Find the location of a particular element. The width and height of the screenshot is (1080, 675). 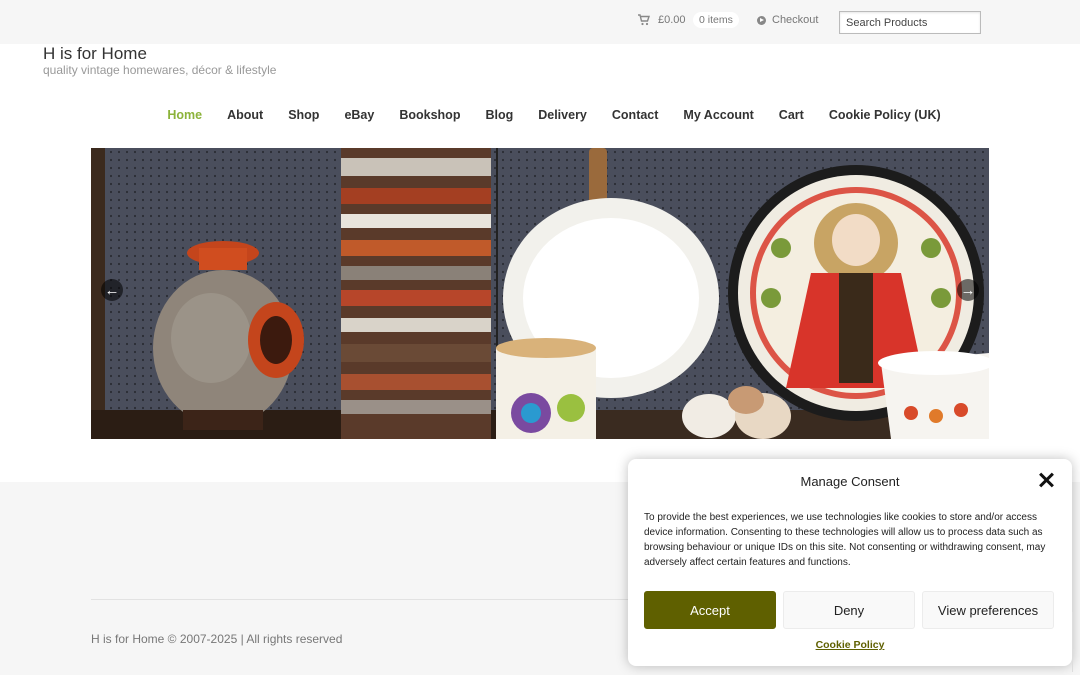

arrow-left-icon: ← is located at coordinates (112, 290).